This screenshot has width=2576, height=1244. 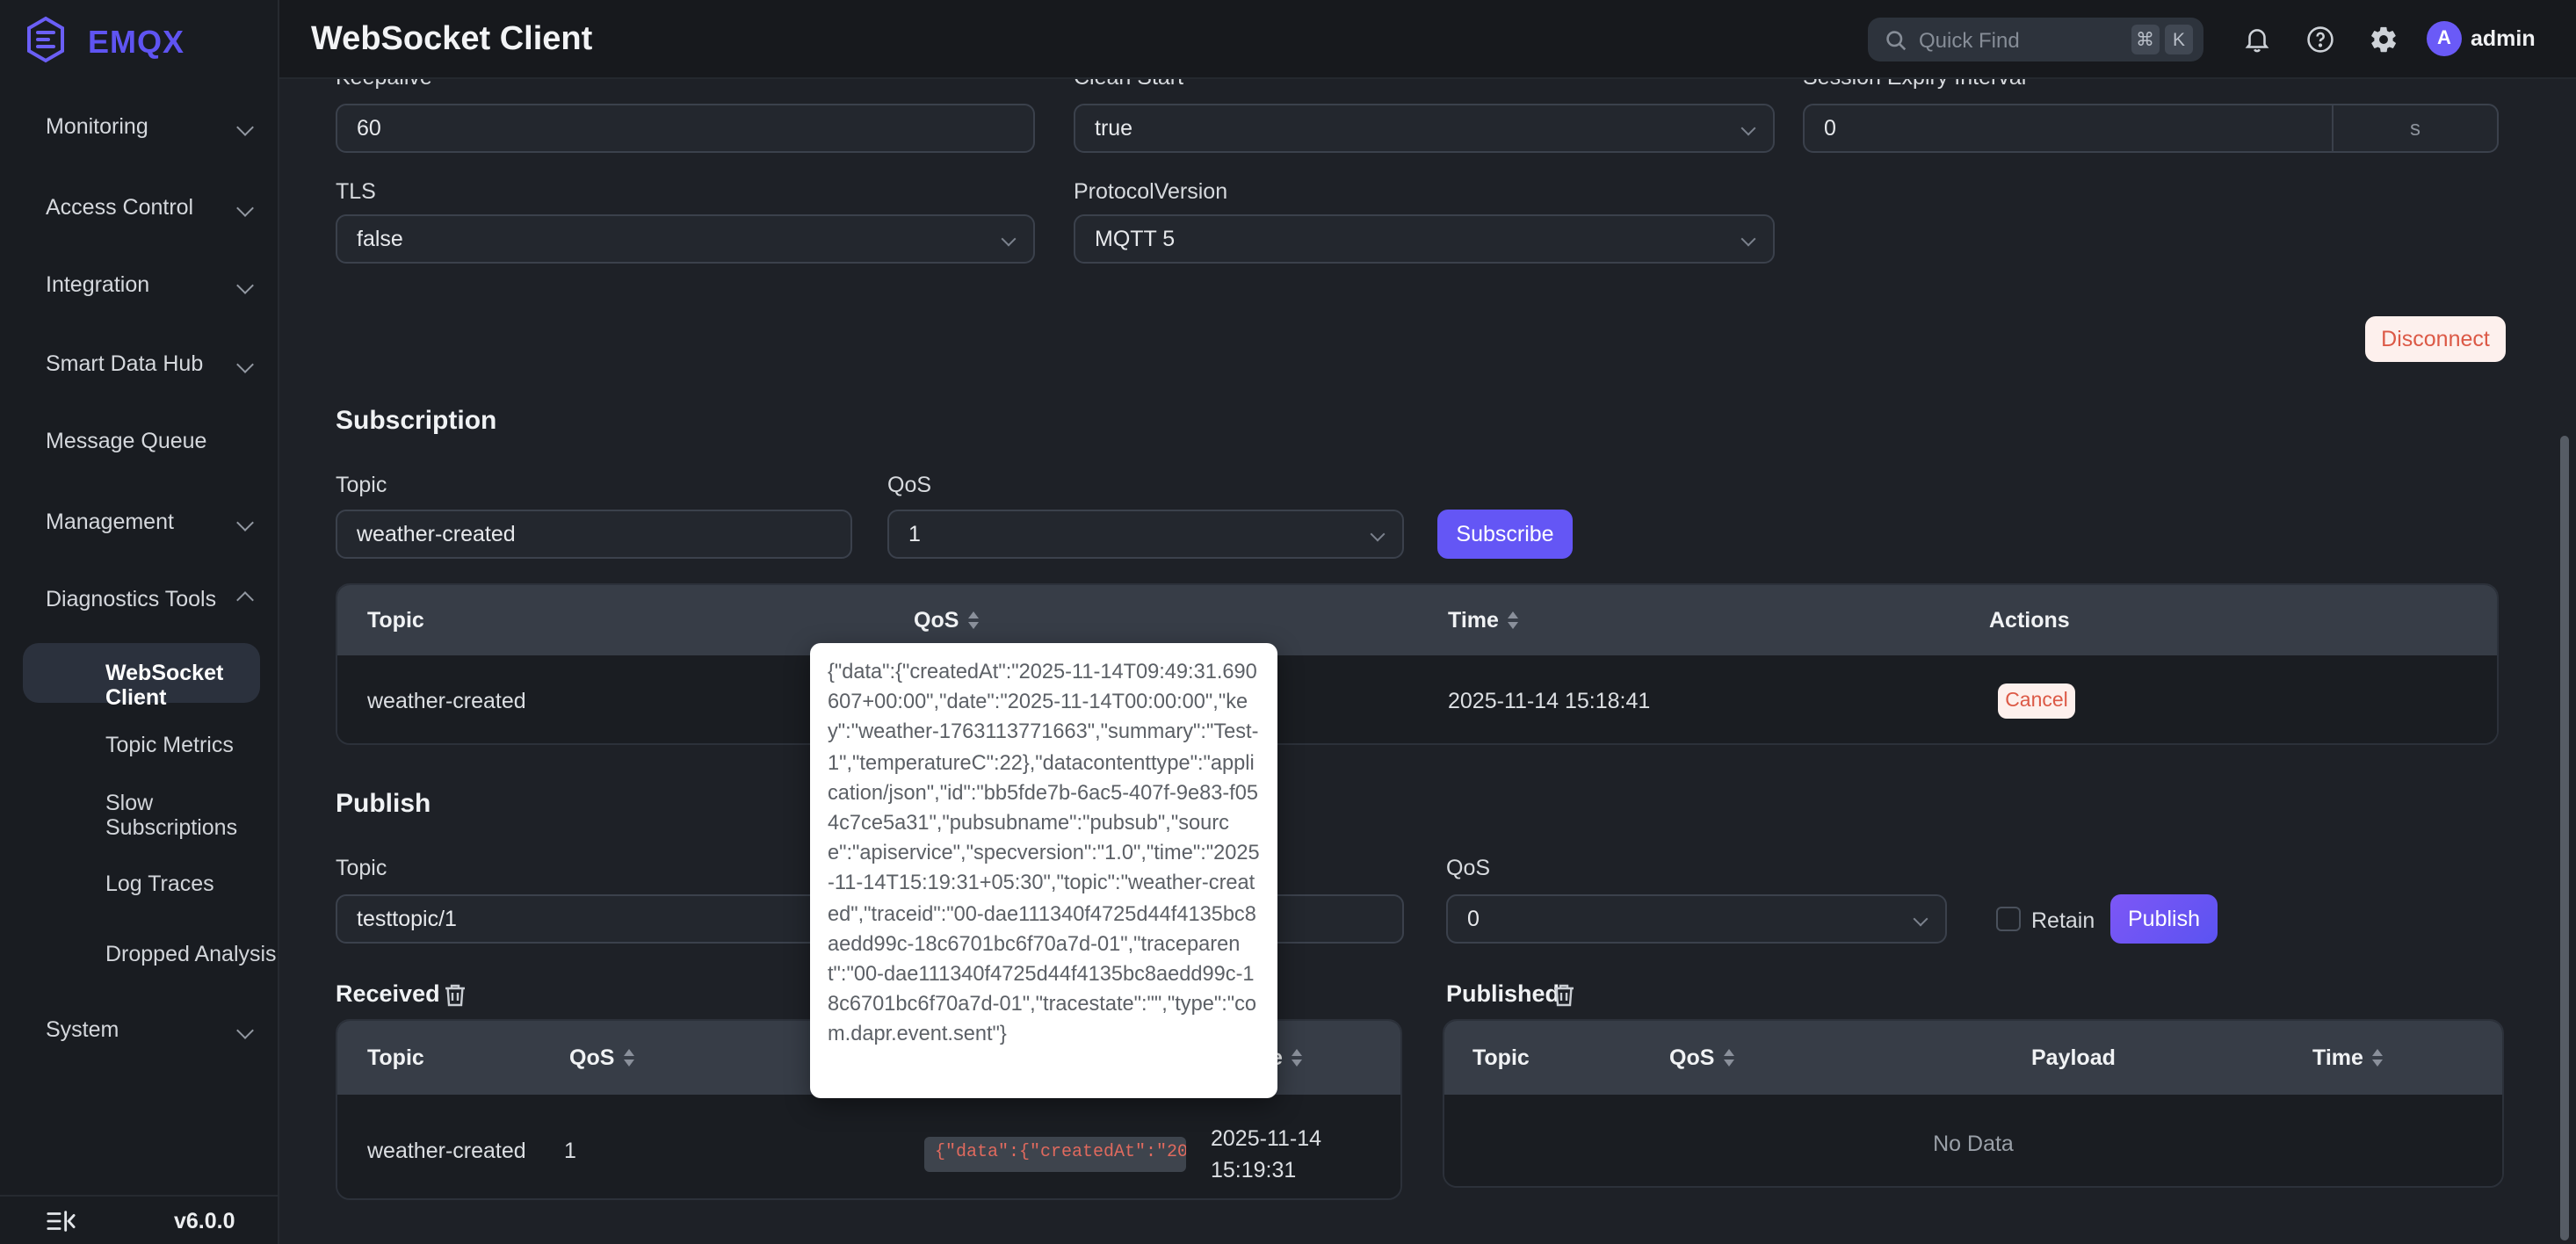 I want to click on version-label: v6.0.0, so click(x=204, y=1220).